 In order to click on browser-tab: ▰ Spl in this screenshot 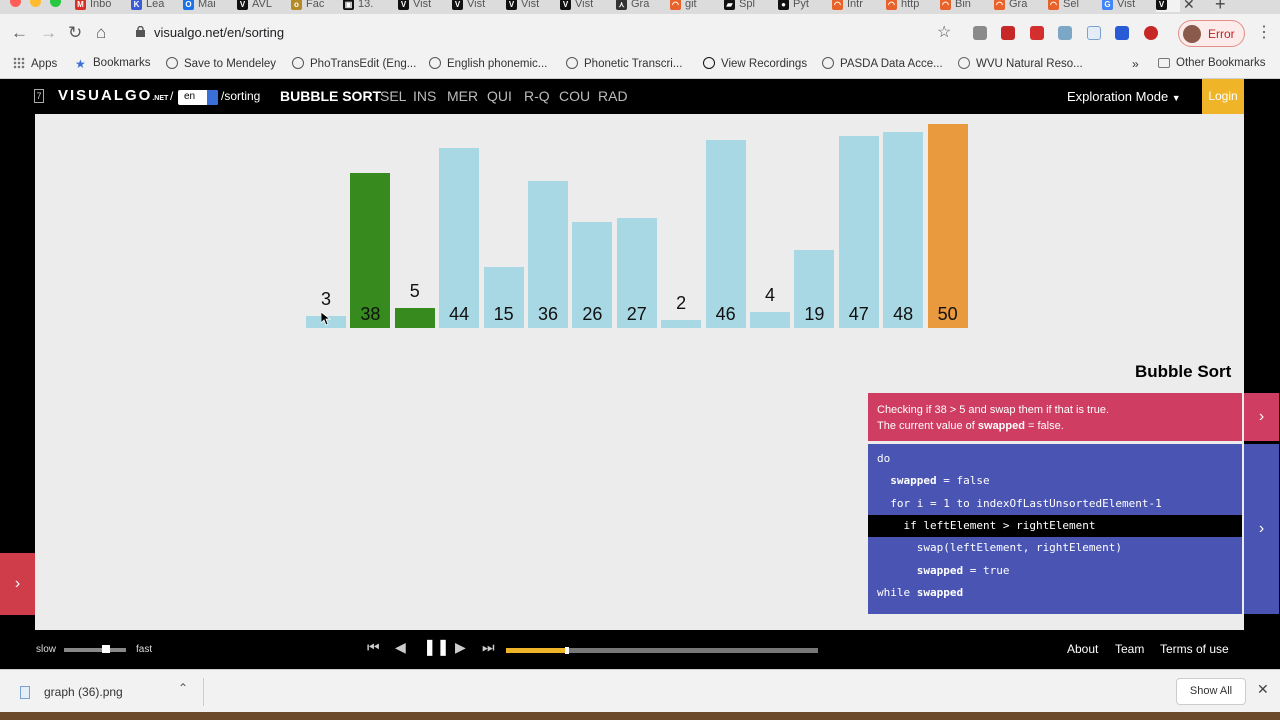, I will do `click(747, 6)`.